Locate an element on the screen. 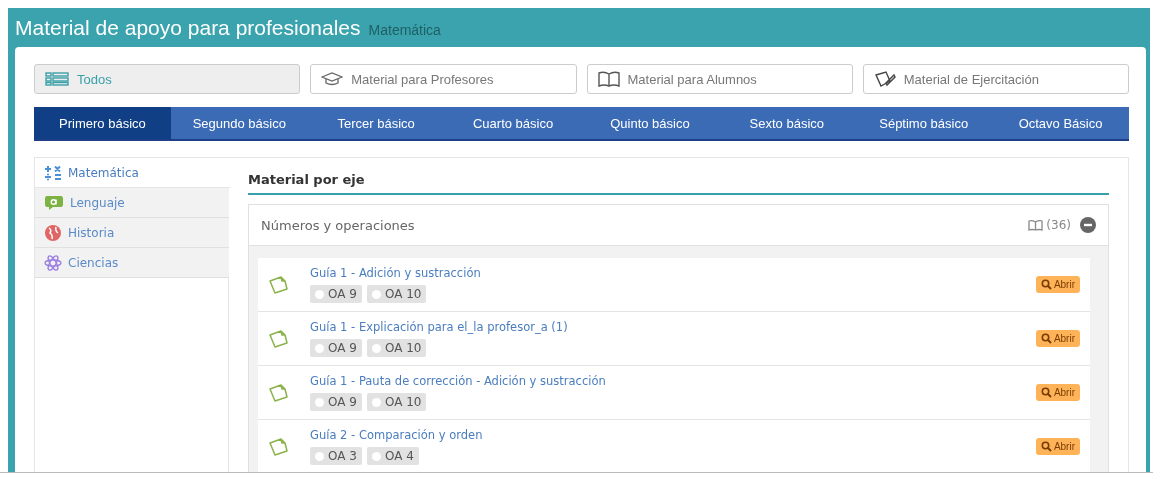 This screenshot has height=492, width=1153. document-link: Guía 1 - Adición y sustracción is located at coordinates (395, 273).